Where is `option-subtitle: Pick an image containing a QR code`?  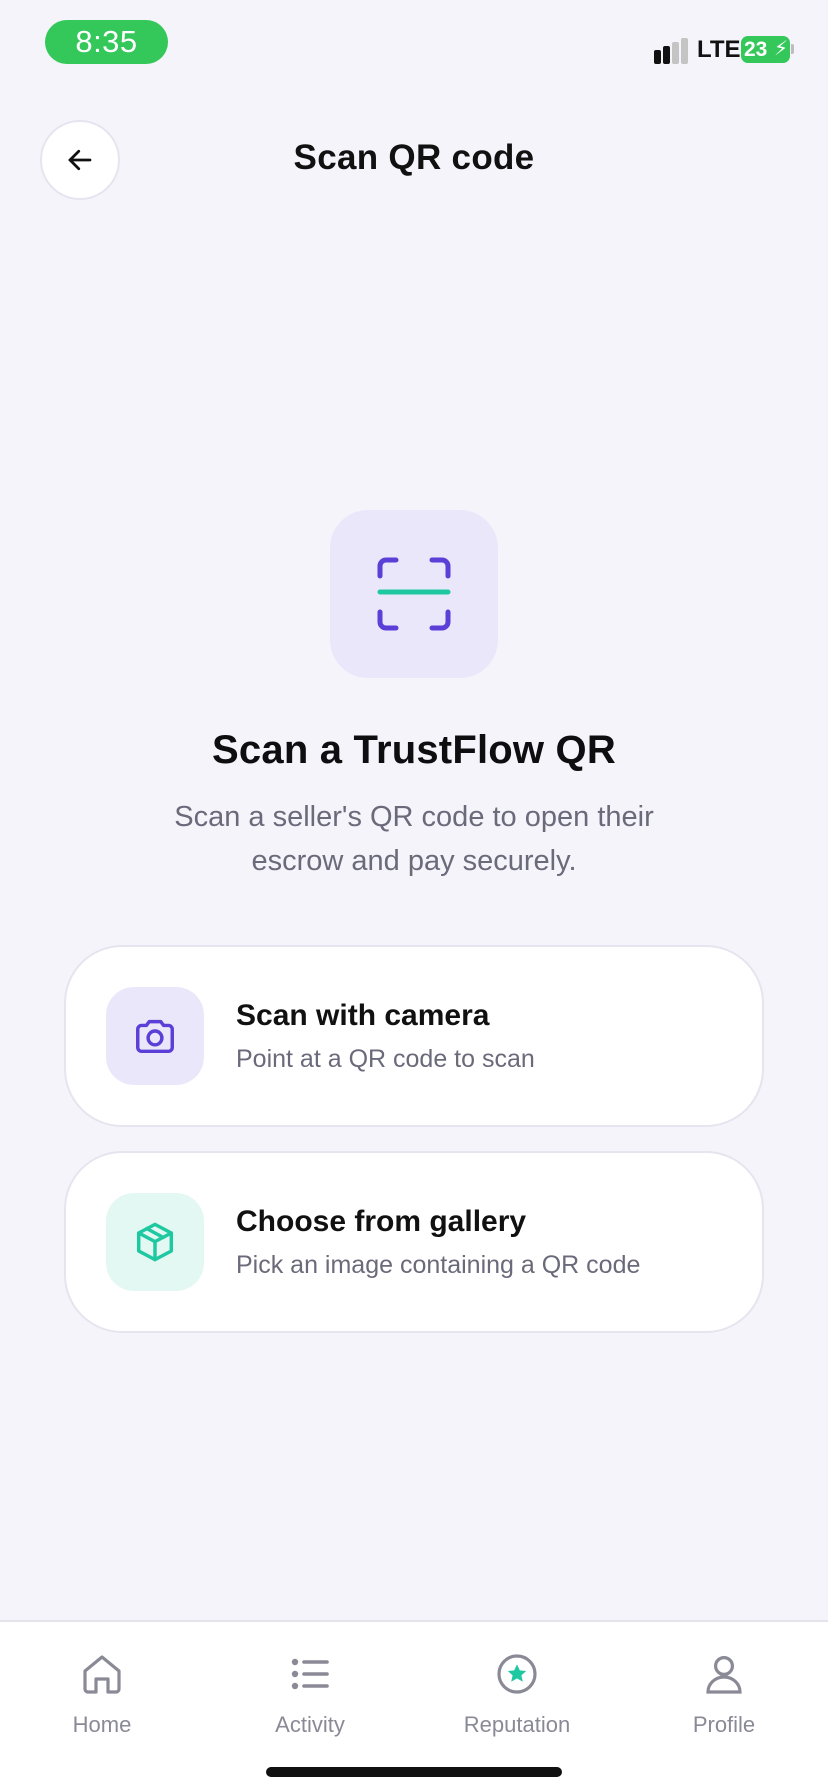
option-subtitle: Pick an image containing a QR code is located at coordinates (438, 1265).